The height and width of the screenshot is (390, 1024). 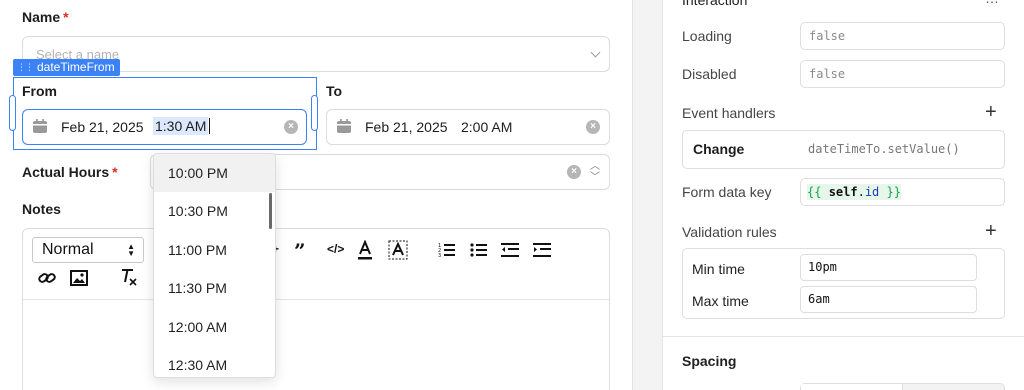 I want to click on svg-text: 3, so click(x=439, y=255).